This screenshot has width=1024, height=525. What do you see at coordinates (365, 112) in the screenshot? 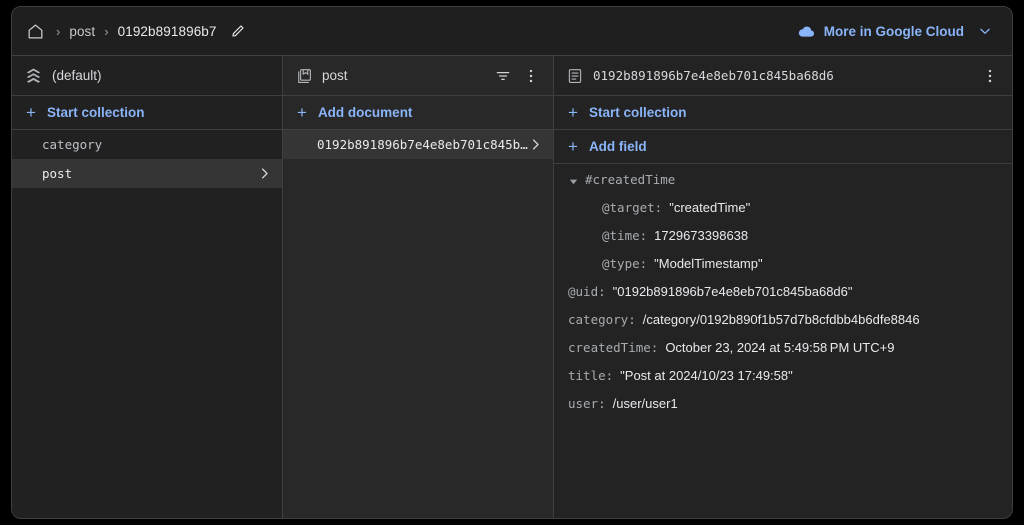
I see `add-document-label: Add document` at bounding box center [365, 112].